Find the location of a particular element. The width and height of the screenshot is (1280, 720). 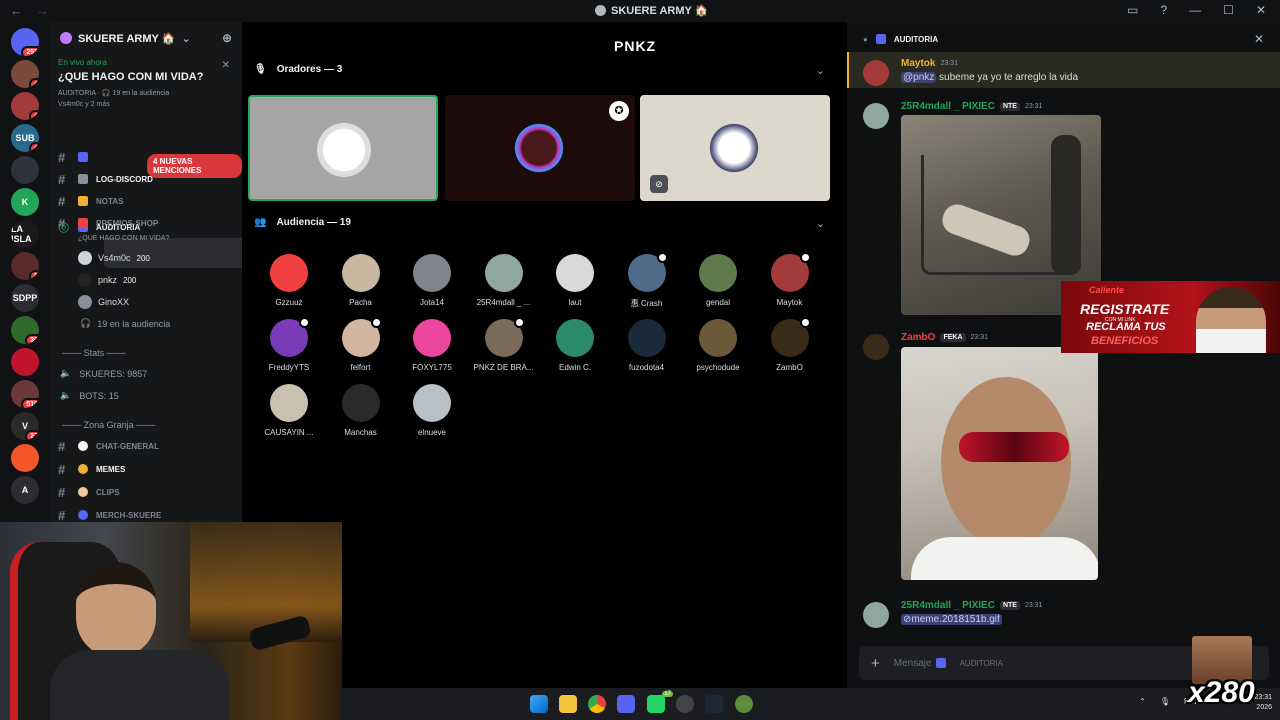

audience-member: Gzzuuz is located at coordinates (289, 280).